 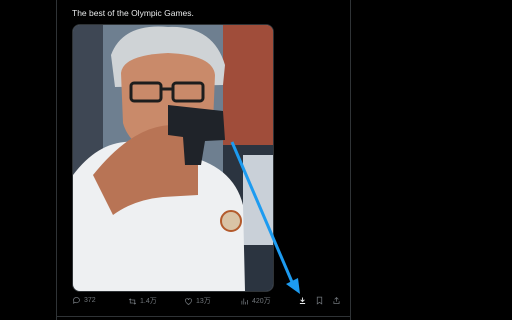 What do you see at coordinates (148, 301) in the screenshot?
I see `repost-count: 1.4万` at bounding box center [148, 301].